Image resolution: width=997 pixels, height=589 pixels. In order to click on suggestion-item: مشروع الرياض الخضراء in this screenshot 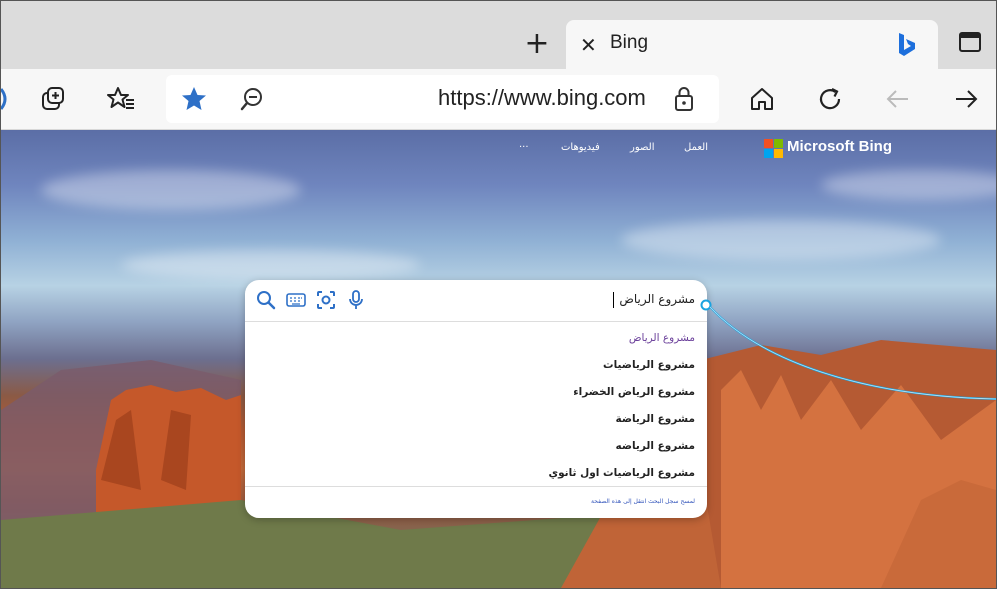, I will do `click(475, 392)`.